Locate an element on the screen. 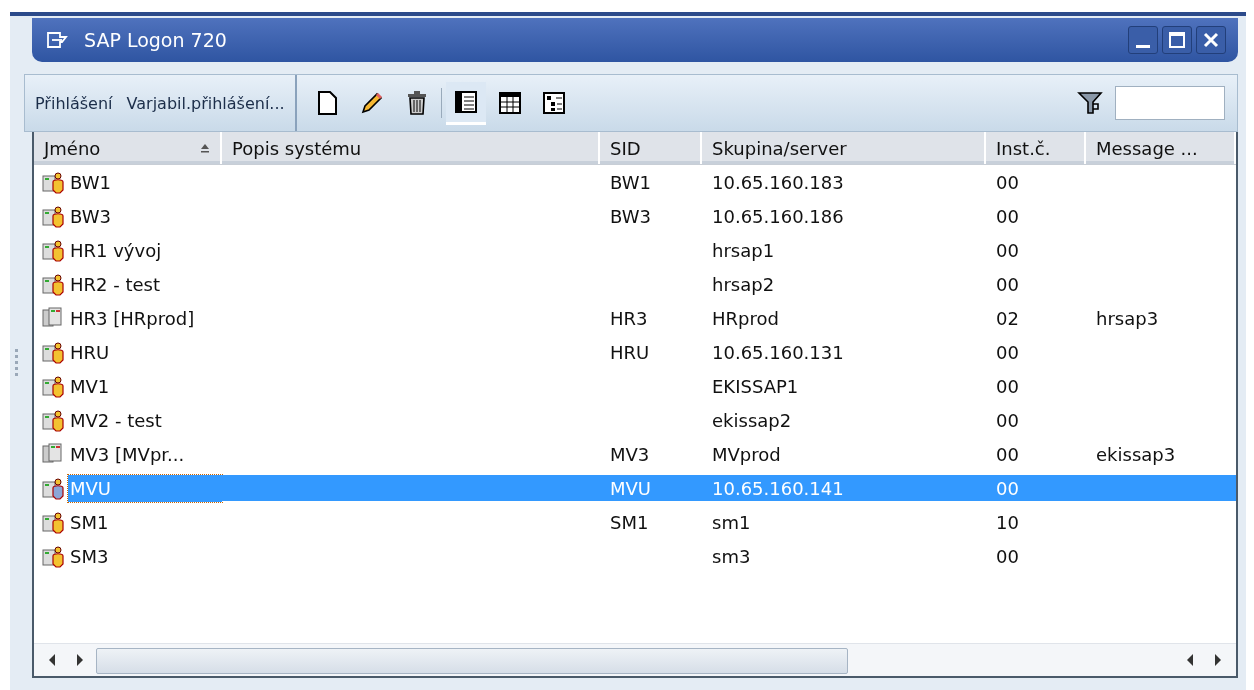 The height and width of the screenshot is (690, 1254). action-button: Přihlášení is located at coordinates (74, 103).